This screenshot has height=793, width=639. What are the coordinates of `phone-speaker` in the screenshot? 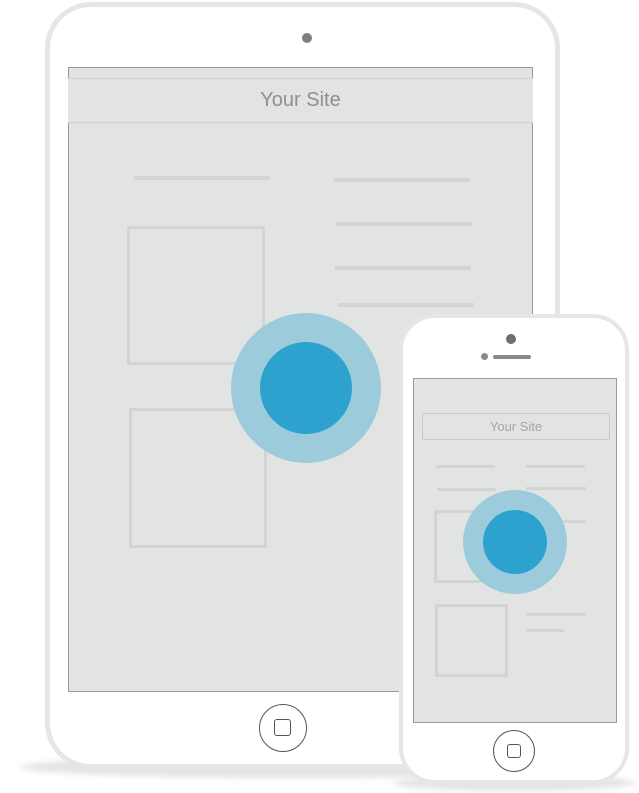 It's located at (512, 357).